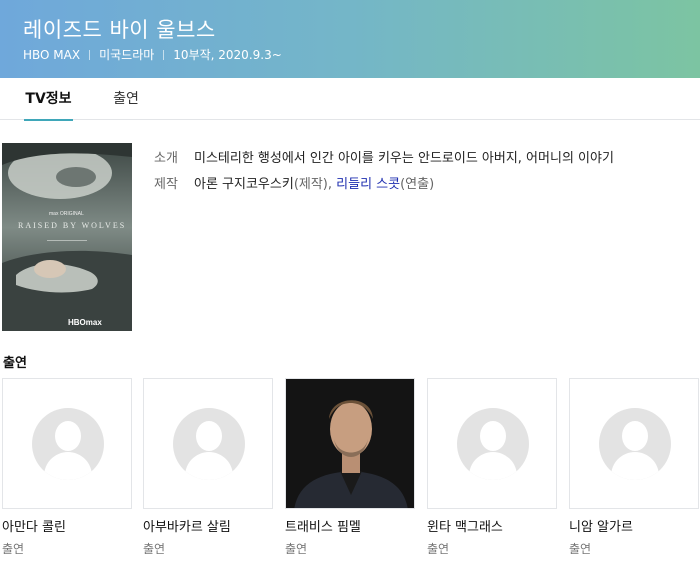 This screenshot has width=700, height=564. Describe the element at coordinates (438, 549) in the screenshot. I see `cast-role-4: 출연` at that location.